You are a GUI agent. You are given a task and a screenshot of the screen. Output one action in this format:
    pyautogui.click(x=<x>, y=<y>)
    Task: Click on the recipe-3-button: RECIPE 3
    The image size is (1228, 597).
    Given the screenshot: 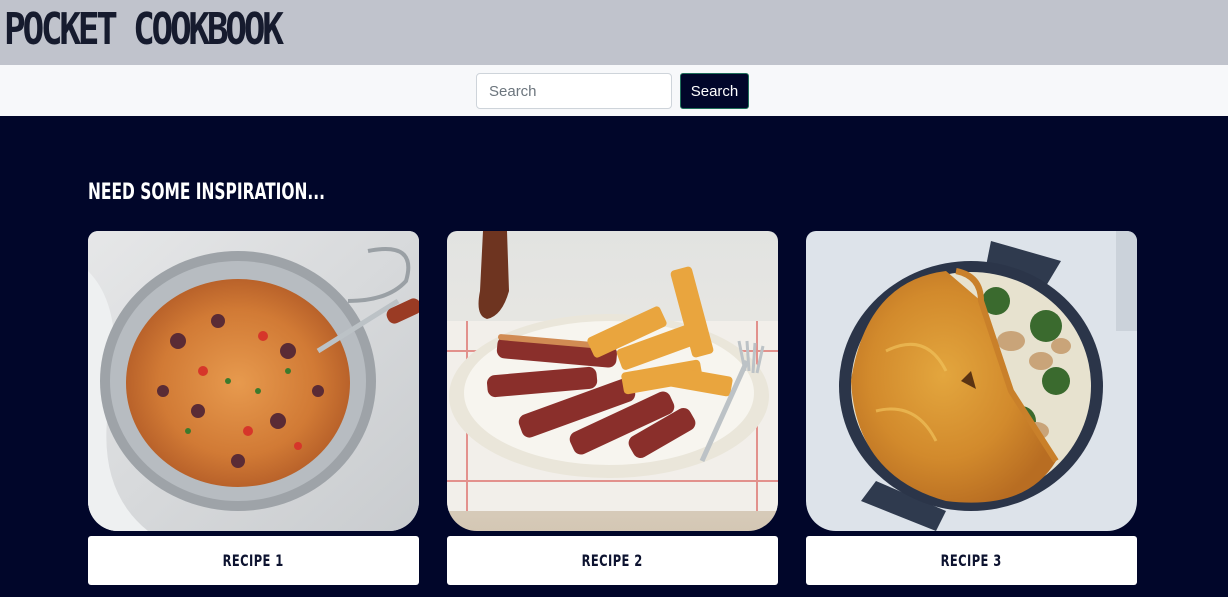 What is the action you would take?
    pyautogui.click(x=971, y=560)
    